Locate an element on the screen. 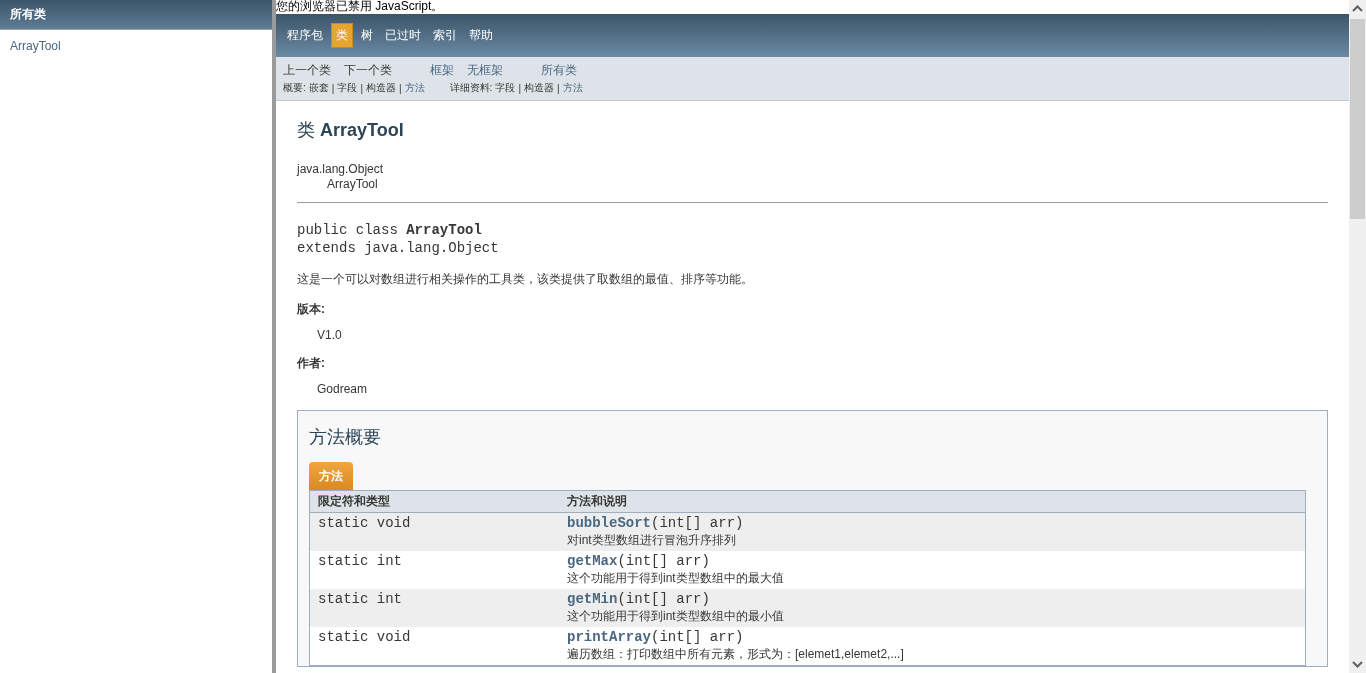 This screenshot has width=1366, height=673. scrollbar-thumb is located at coordinates (1357, 119).